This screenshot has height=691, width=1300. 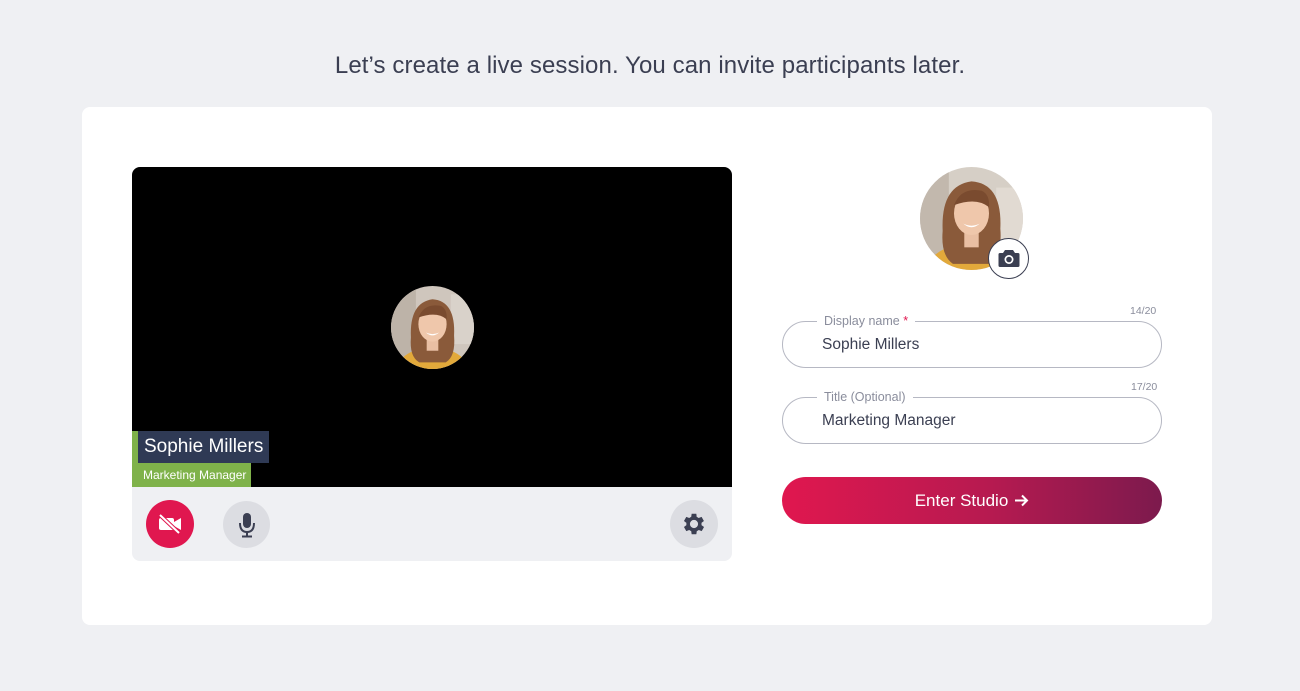 What do you see at coordinates (1143, 311) in the screenshot?
I see `display-name-counter: 14/20` at bounding box center [1143, 311].